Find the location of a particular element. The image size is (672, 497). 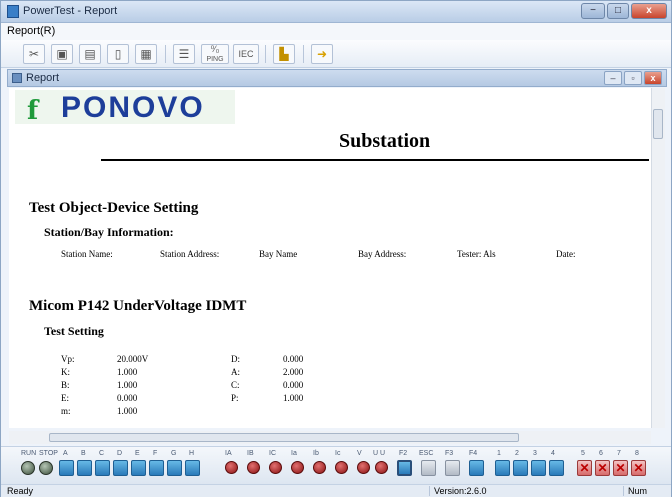

scissors-icon: ✂ is located at coordinates (34, 54).